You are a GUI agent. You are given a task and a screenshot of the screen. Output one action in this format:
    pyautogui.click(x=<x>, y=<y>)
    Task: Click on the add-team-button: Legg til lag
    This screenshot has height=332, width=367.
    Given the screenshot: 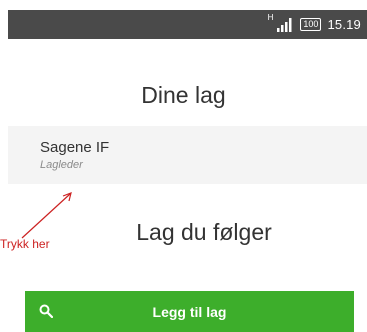 What is the action you would take?
    pyautogui.click(x=189, y=311)
    